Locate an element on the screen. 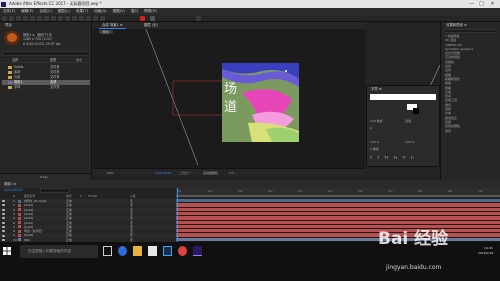 This screenshot has width=500, height=281. baseline-shift-field: 0 像素 is located at coordinates (374, 149).